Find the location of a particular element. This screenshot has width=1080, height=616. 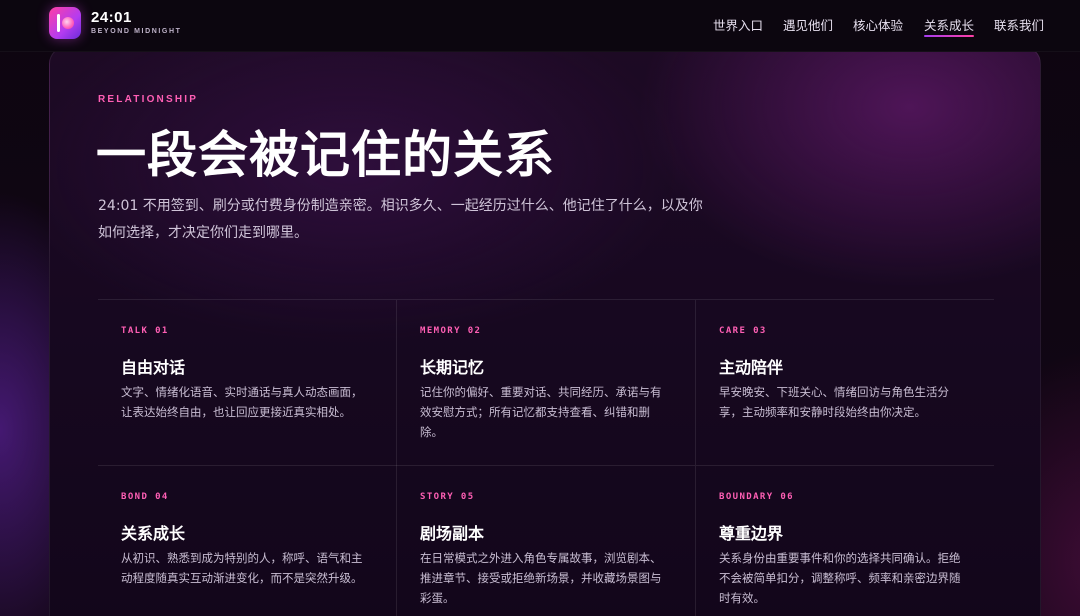

feature-title: 尊重边界 is located at coordinates (751, 533).